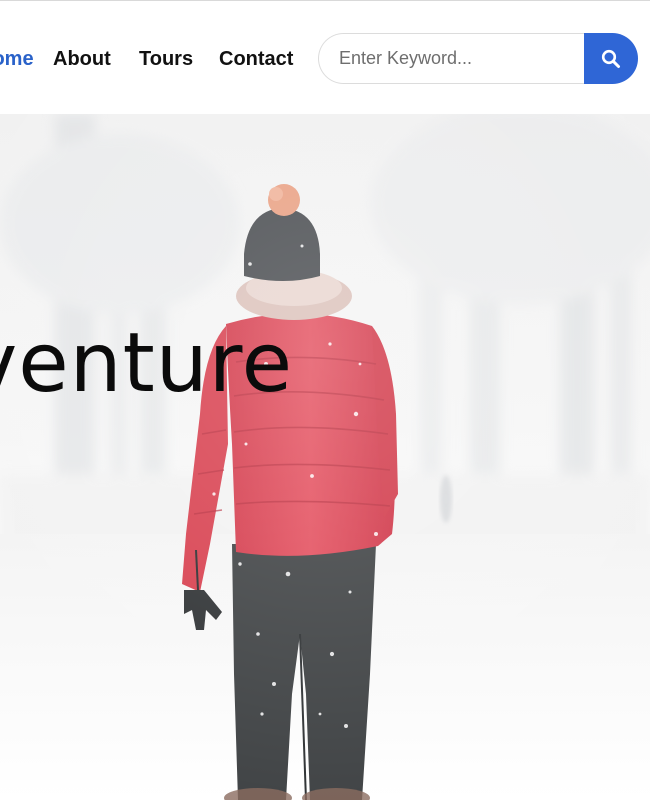 The height and width of the screenshot is (800, 650). Describe the element at coordinates (146, 364) in the screenshot. I see `hero-title: Adventure` at that location.